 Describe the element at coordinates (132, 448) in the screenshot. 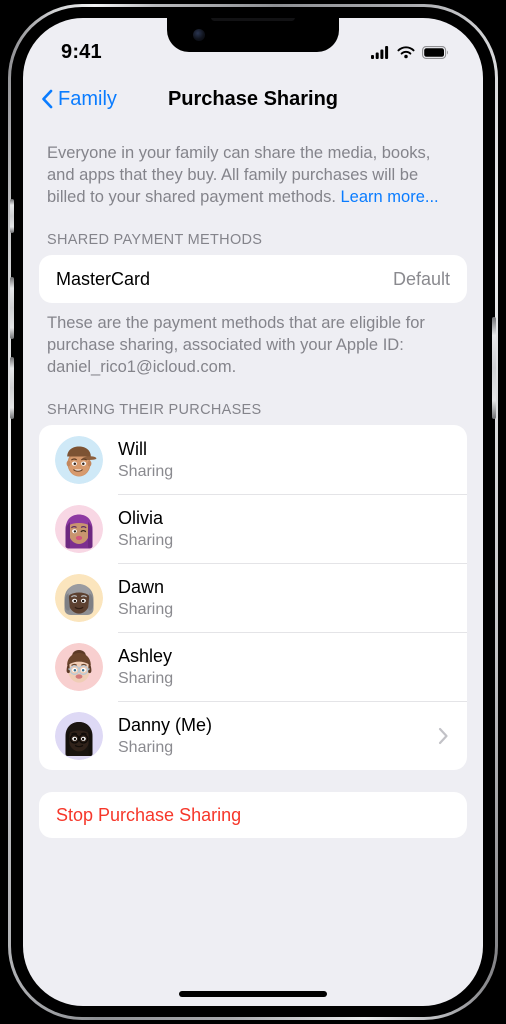

I see `member-name: Will` at that location.